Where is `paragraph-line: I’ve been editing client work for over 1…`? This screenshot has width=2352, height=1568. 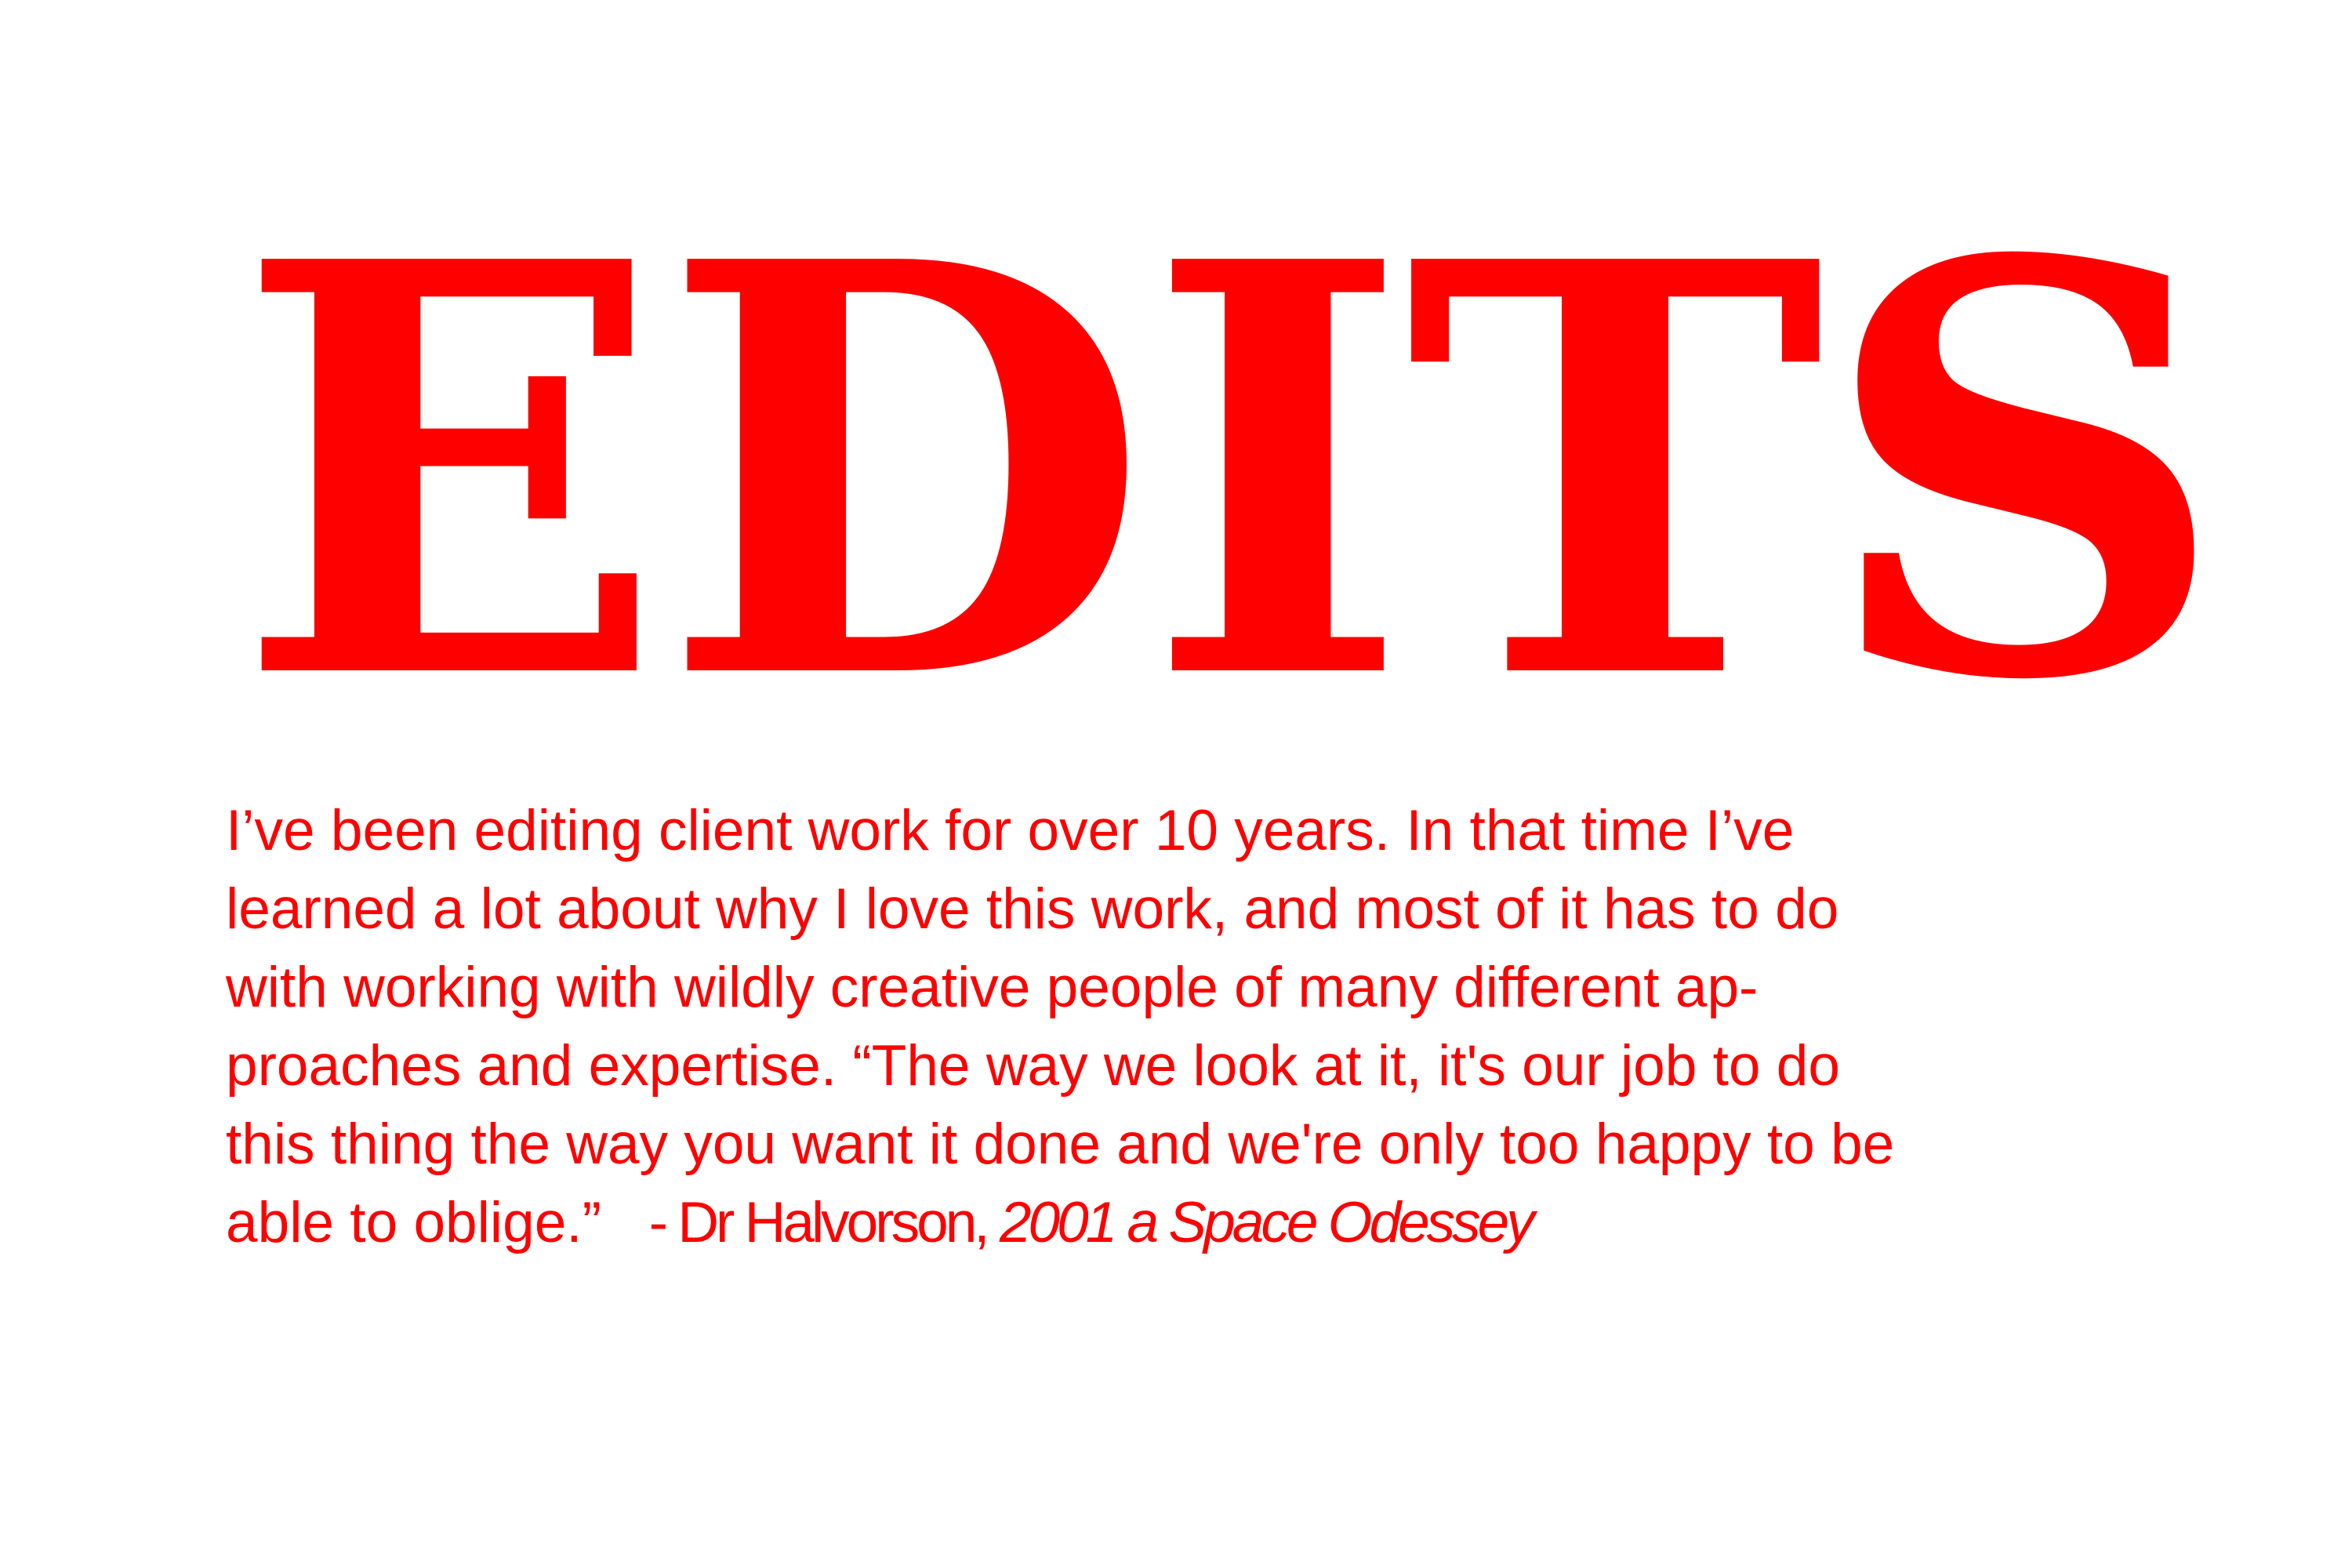
paragraph-line: I’ve been editing client work for over 1… is located at coordinates (1011, 830).